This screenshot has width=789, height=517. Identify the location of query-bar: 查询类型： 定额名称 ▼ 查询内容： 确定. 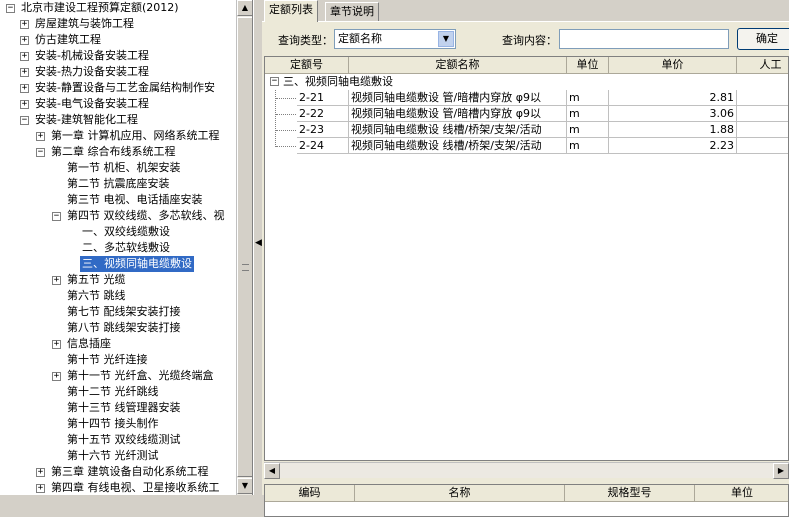
(525, 38).